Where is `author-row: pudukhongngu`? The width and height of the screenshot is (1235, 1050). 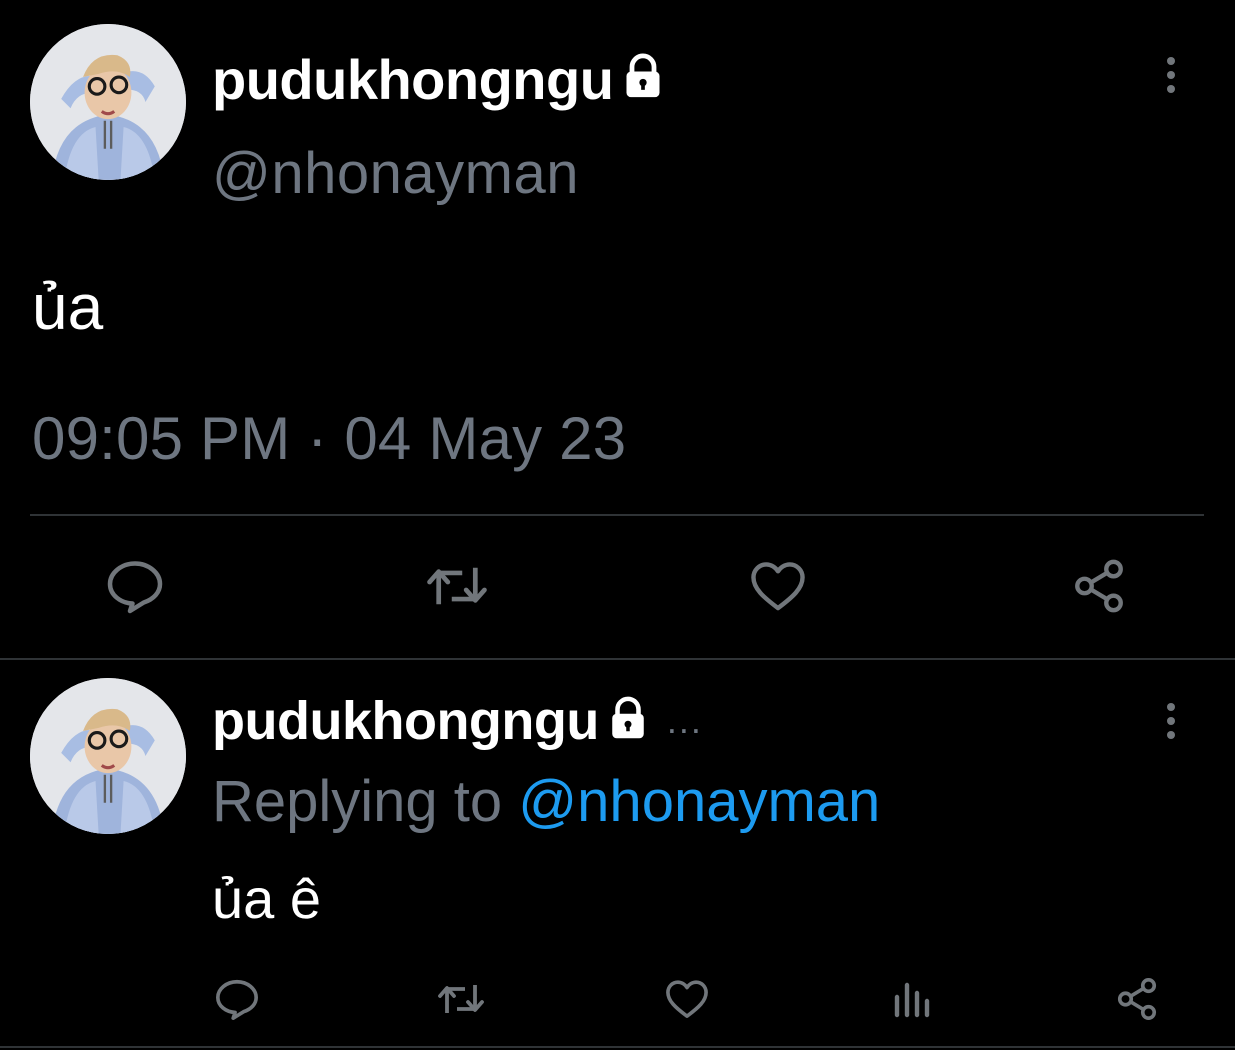
author-row: pudukhongngu is located at coordinates (438, 79).